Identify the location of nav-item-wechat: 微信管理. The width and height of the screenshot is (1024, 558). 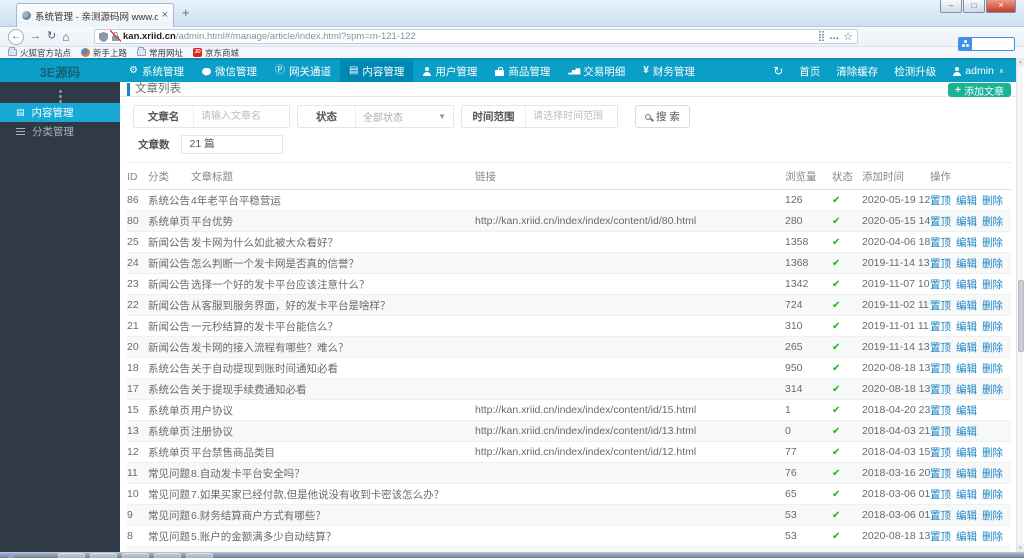
(229, 71).